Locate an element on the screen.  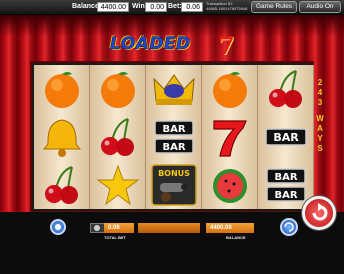
total-bet-label: TOTAL BET is located at coordinates (115, 237).